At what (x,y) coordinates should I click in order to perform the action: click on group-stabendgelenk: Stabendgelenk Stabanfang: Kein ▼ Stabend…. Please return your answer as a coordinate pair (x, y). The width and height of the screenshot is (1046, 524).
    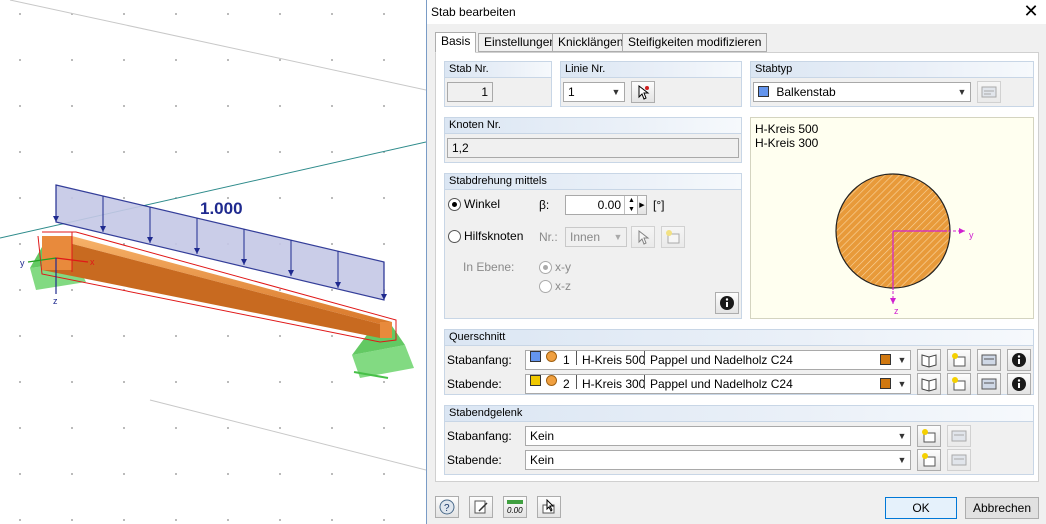
    Looking at the image, I should click on (739, 440).